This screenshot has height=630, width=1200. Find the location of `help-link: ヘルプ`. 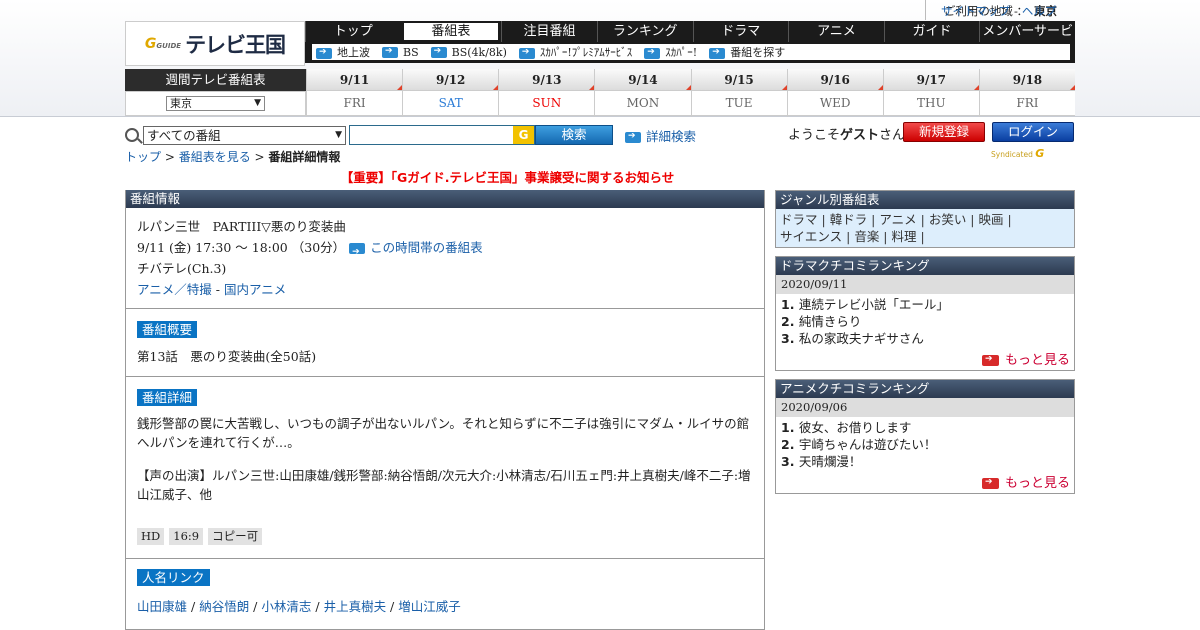

help-link: ヘルプ is located at coordinates (1039, 11).